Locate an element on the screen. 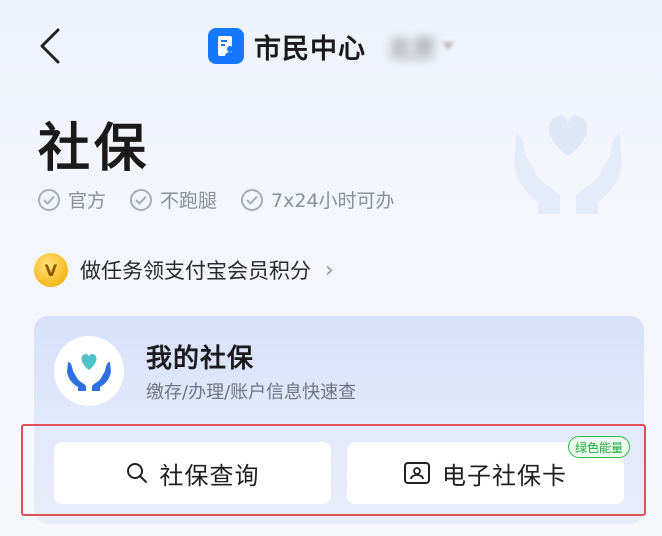 The image size is (662, 536). tag-no-errands: 不跑腿 is located at coordinates (173, 199).